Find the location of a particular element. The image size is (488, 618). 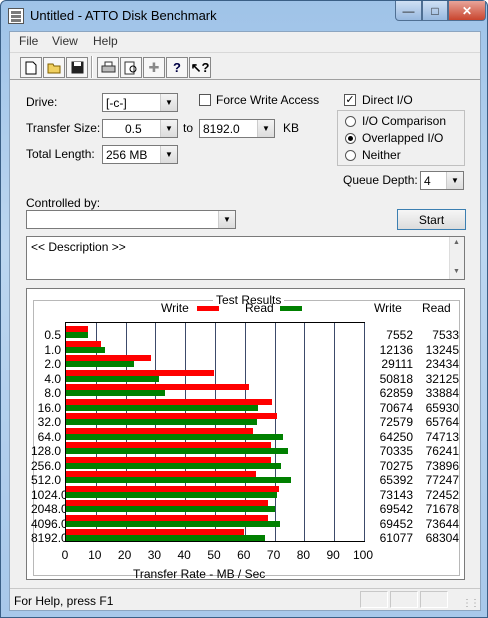

drive-combo: [-c-] ▼ is located at coordinates (140, 102).